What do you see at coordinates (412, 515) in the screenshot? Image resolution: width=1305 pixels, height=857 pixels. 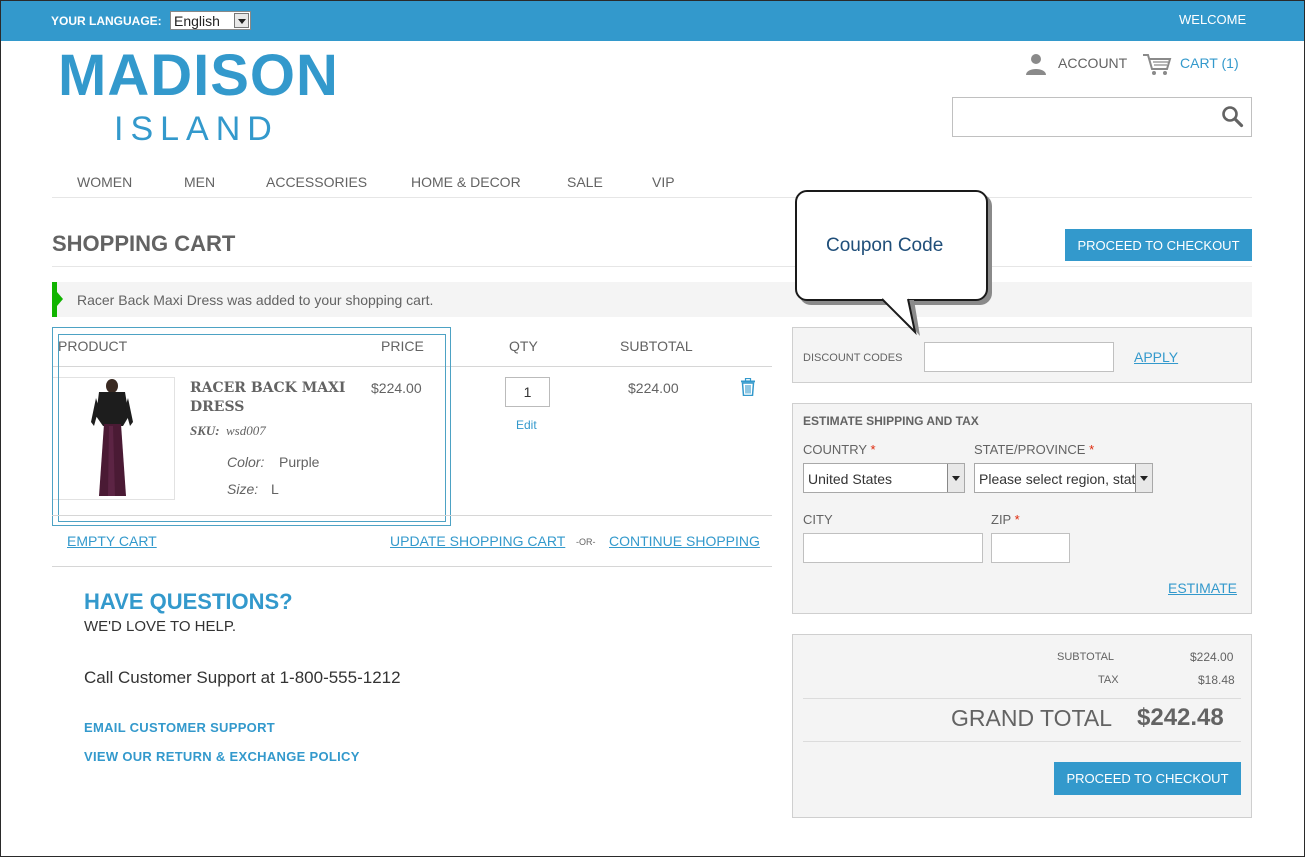 I see `table-footer-divider` at bounding box center [412, 515].